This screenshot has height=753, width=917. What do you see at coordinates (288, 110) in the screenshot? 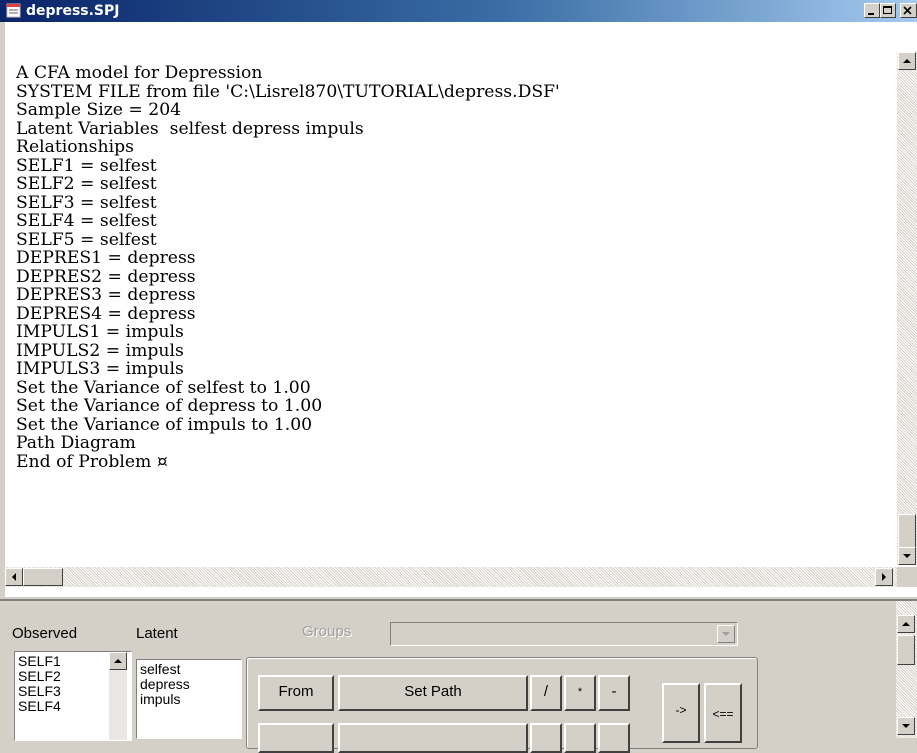
I see `code-line: Sample Size = 204` at bounding box center [288, 110].